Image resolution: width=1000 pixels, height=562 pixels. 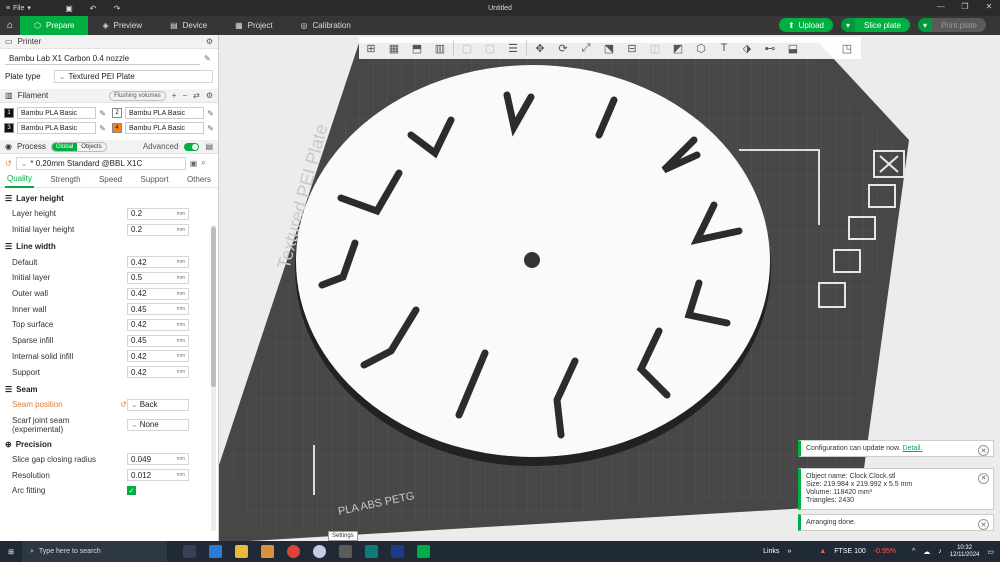 I want to click on print-dropdown-button: ▾, so click(x=924, y=25).